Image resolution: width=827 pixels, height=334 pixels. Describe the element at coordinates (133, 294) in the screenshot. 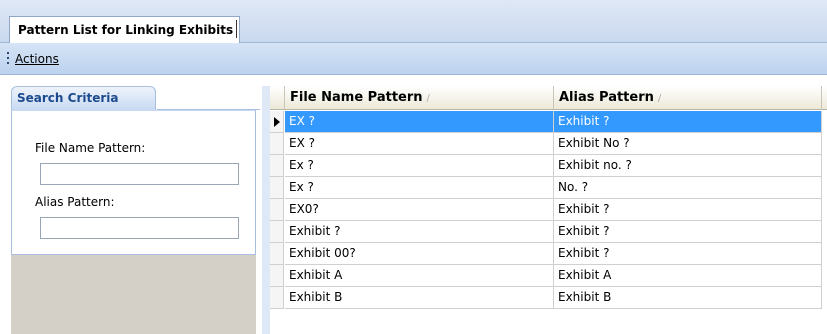

I see `panel-empty-area` at that location.